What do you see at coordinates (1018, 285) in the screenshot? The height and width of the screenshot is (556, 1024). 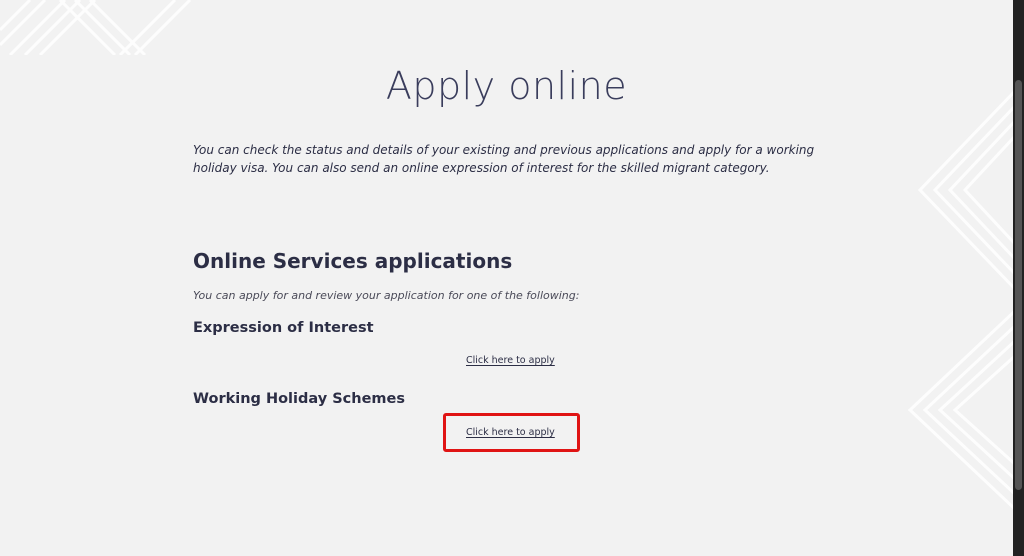 I see `scrollbar-thumb` at bounding box center [1018, 285].